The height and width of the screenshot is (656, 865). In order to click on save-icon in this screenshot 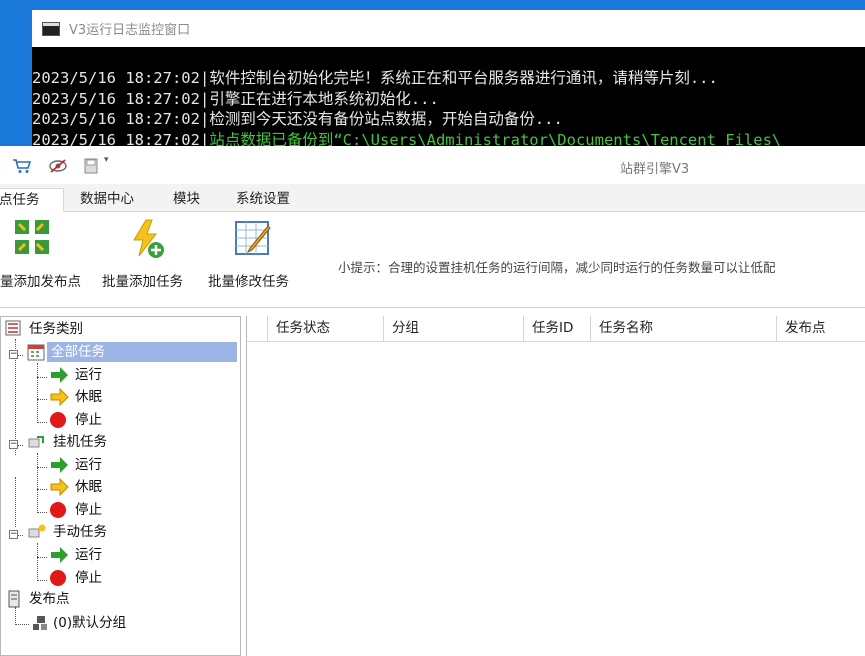, I will do `click(91, 166)`.